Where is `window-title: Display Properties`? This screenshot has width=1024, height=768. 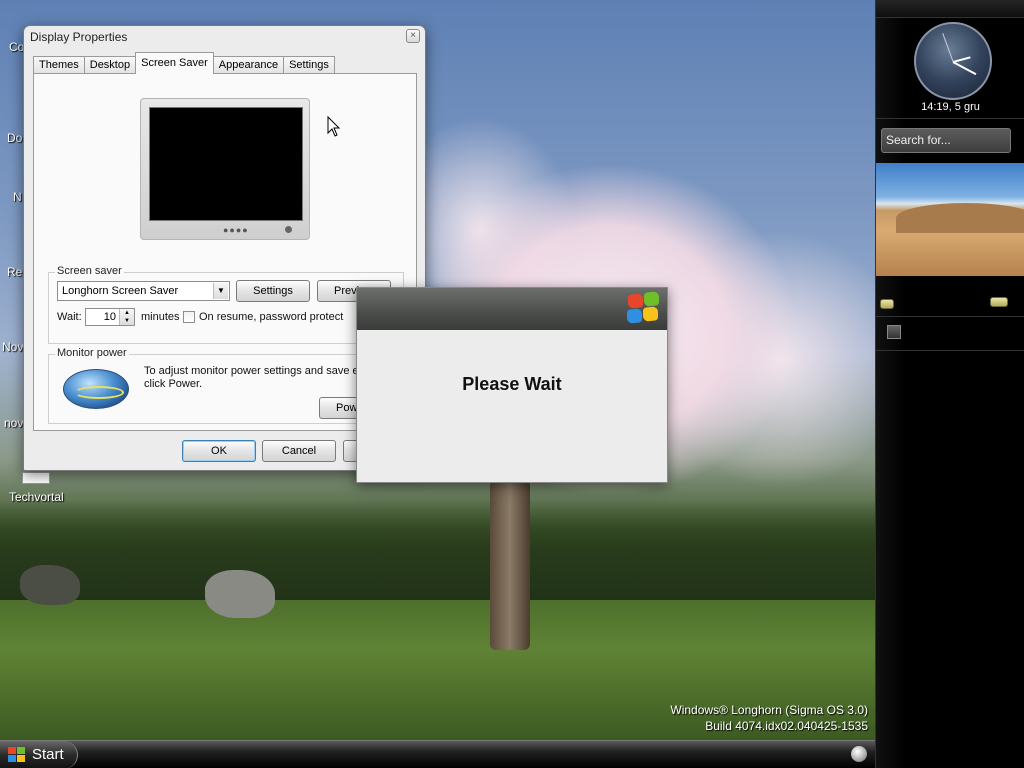 window-title: Display Properties is located at coordinates (79, 37).